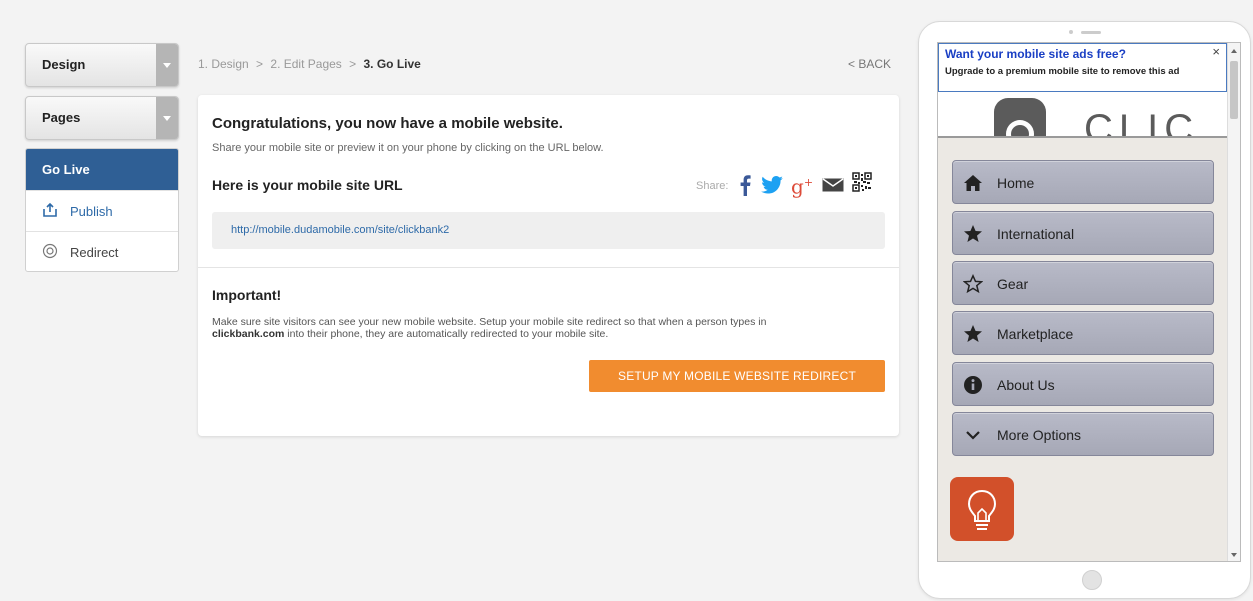  Describe the element at coordinates (745, 187) in the screenshot. I see `facebook-icon` at that location.